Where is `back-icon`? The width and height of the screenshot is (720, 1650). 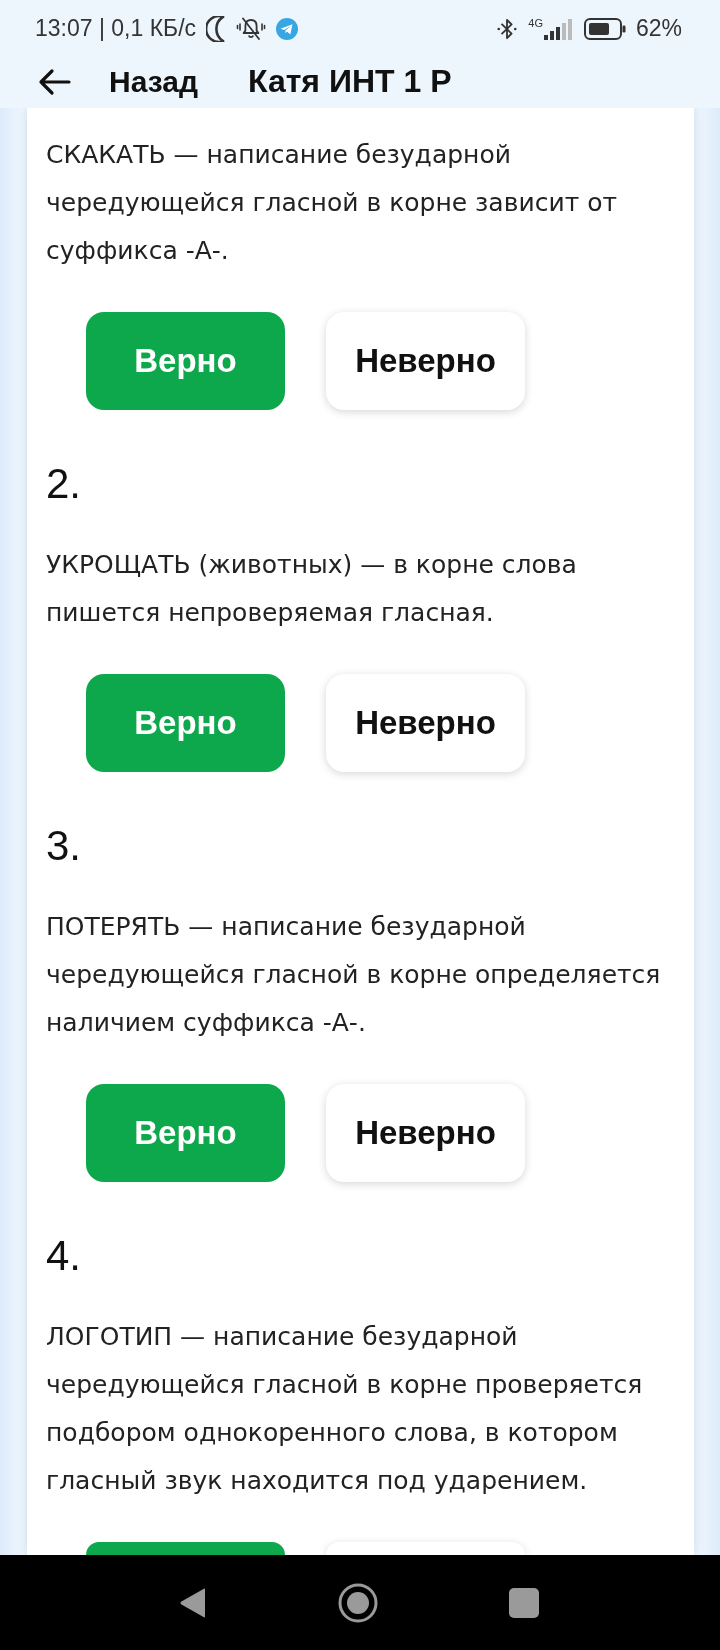
back-icon is located at coordinates (193, 1602).